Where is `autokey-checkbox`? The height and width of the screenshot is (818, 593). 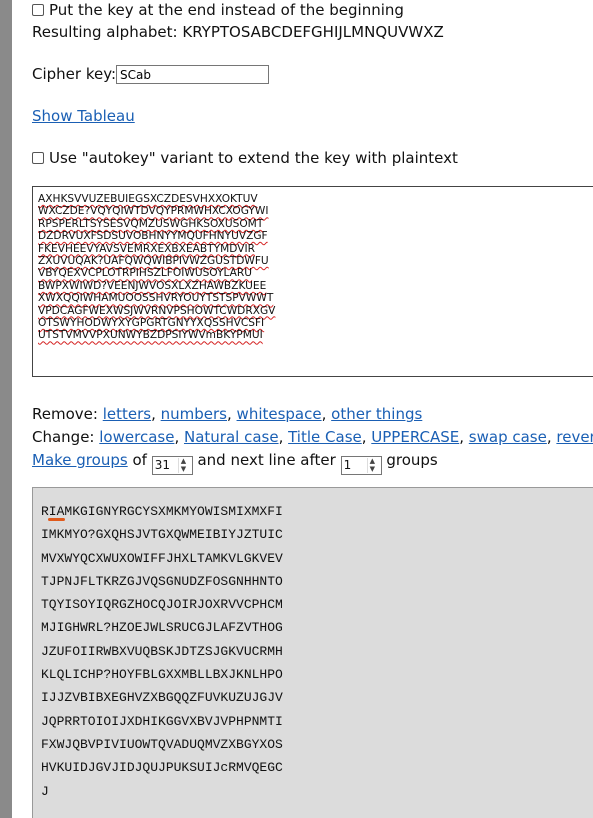 autokey-checkbox is located at coordinates (38, 158).